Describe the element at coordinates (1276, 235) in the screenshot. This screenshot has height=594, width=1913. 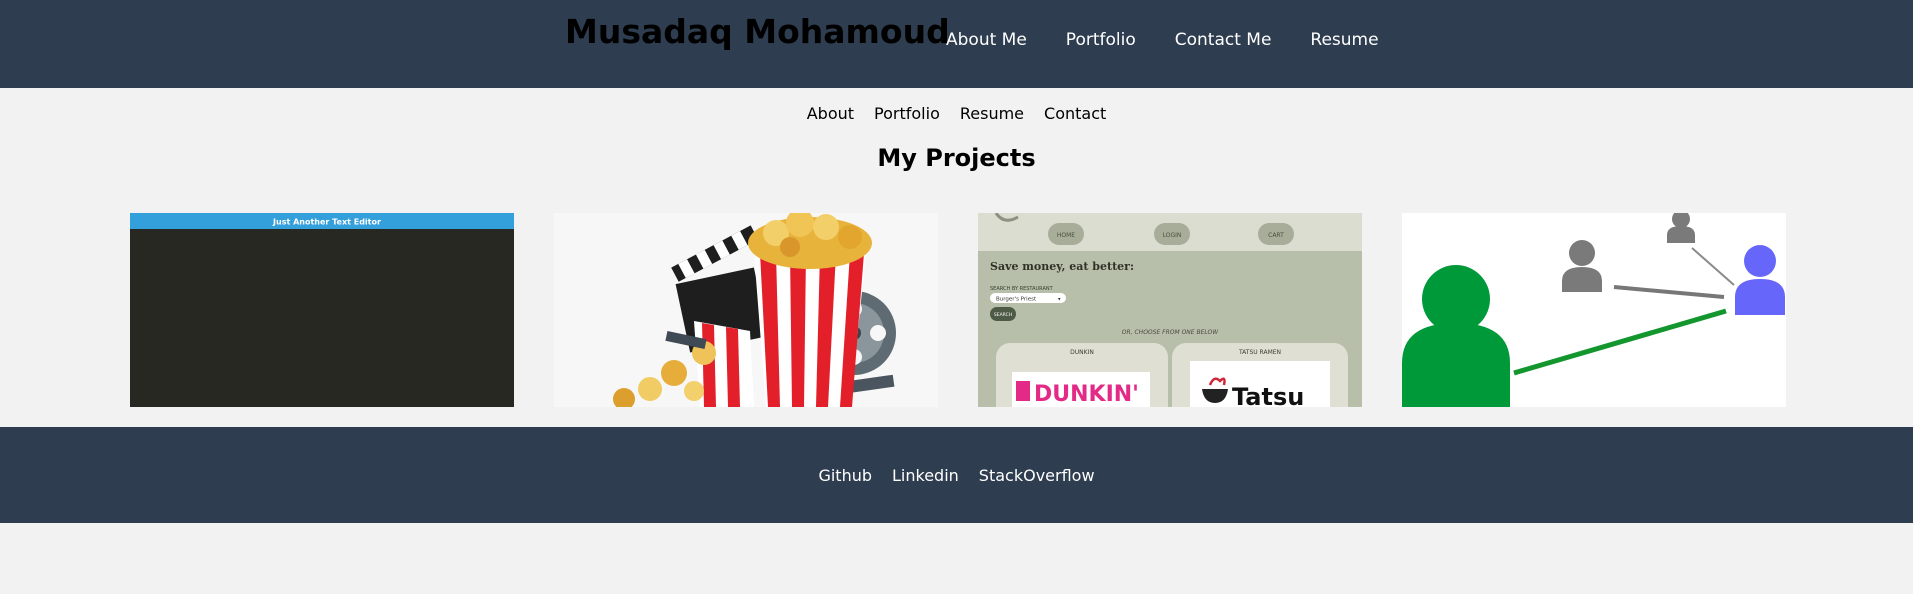
I see `svg-text: CART` at that location.